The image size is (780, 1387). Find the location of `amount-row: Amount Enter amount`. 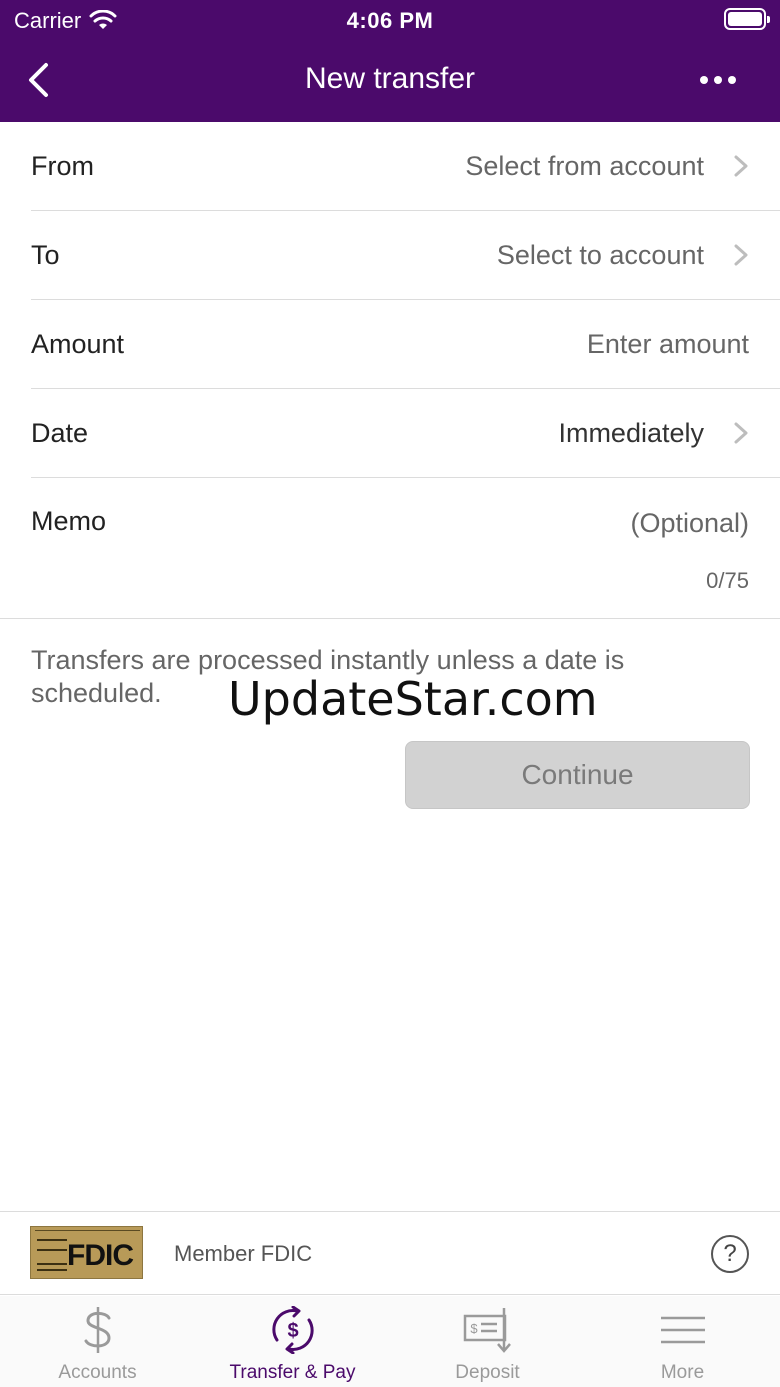

amount-row: Amount Enter amount is located at coordinates (405, 344).